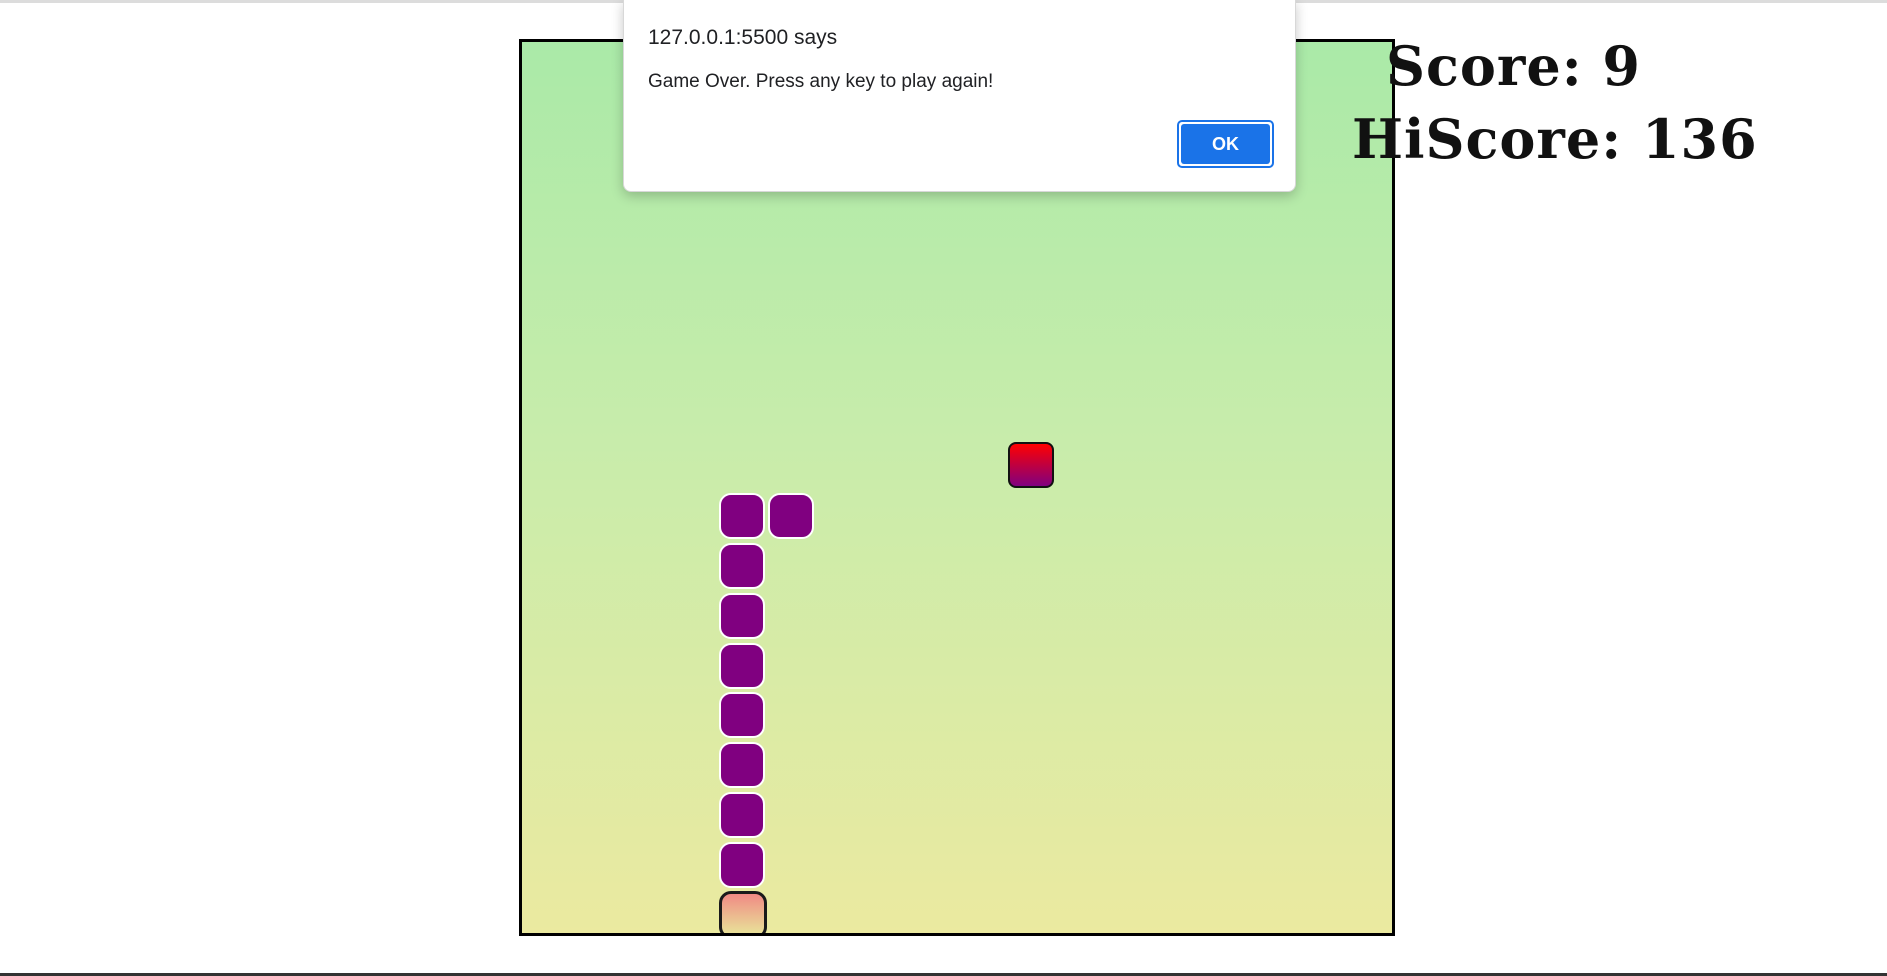  Describe the element at coordinates (821, 81) in the screenshot. I see `dialog-message: Game Over. Press any key to play again!` at that location.